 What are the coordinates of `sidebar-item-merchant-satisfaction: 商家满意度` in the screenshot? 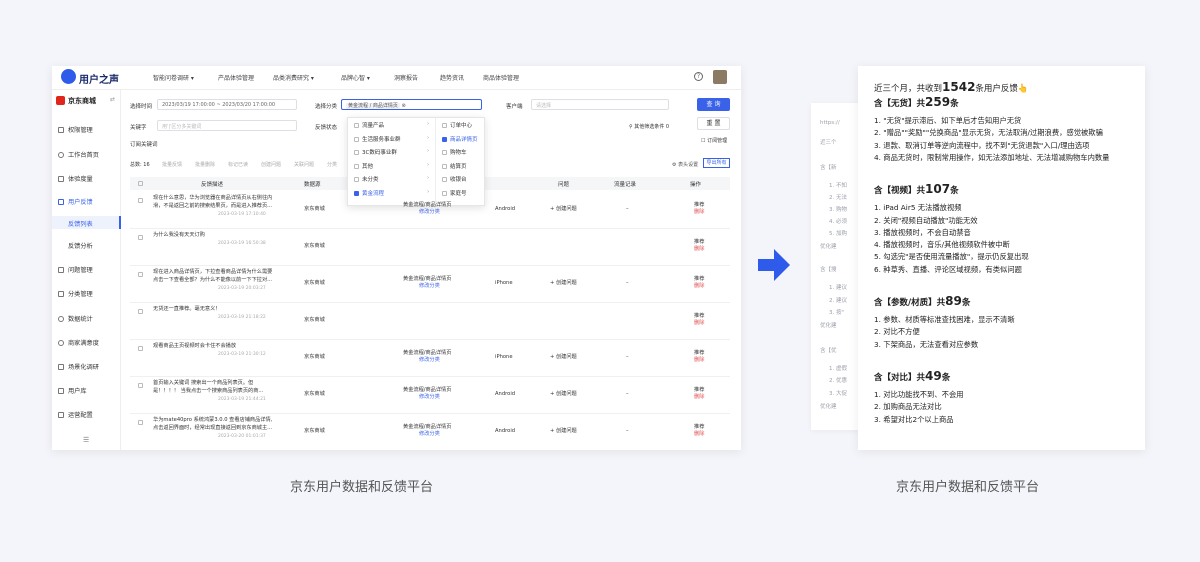 It's located at (78, 342).